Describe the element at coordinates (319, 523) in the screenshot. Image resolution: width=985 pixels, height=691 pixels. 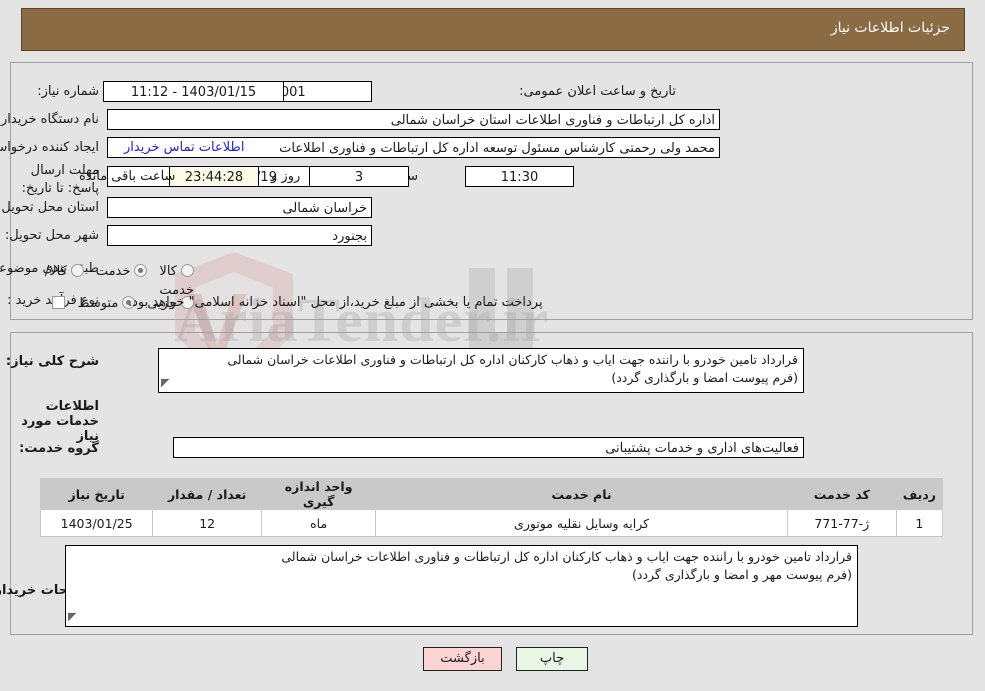
I see `cell-unit: ماه` at that location.